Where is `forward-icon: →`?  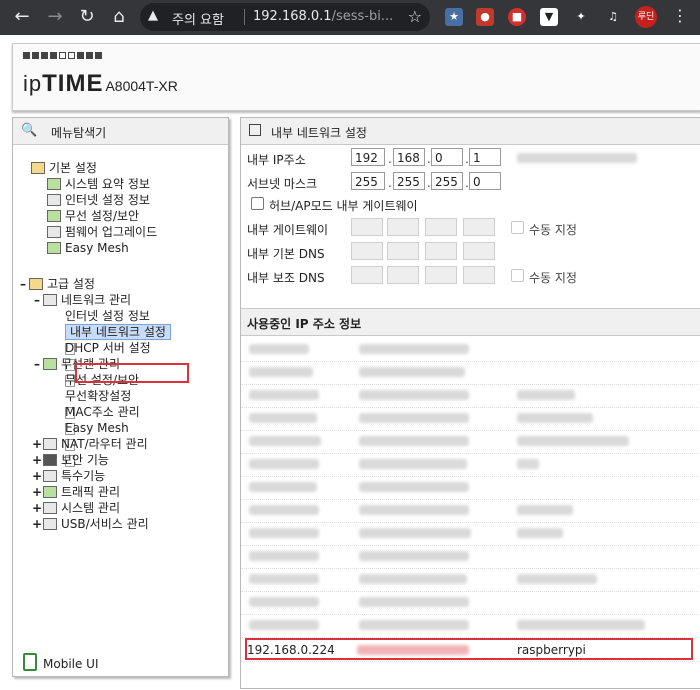 forward-icon: → is located at coordinates (55, 17).